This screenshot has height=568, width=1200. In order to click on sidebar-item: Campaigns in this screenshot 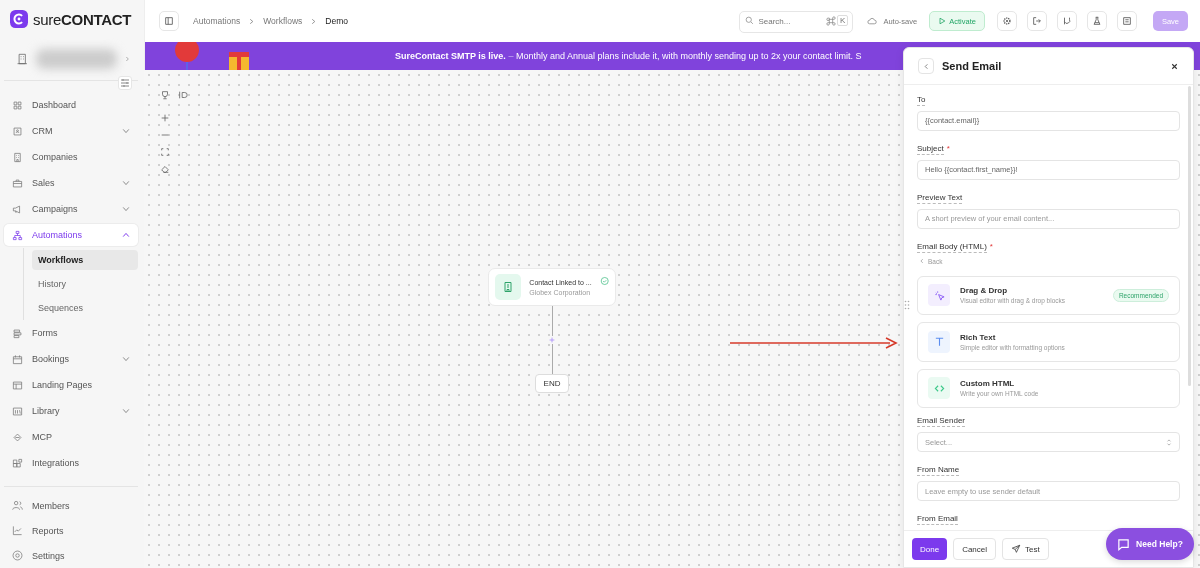, I will do `click(71, 209)`.